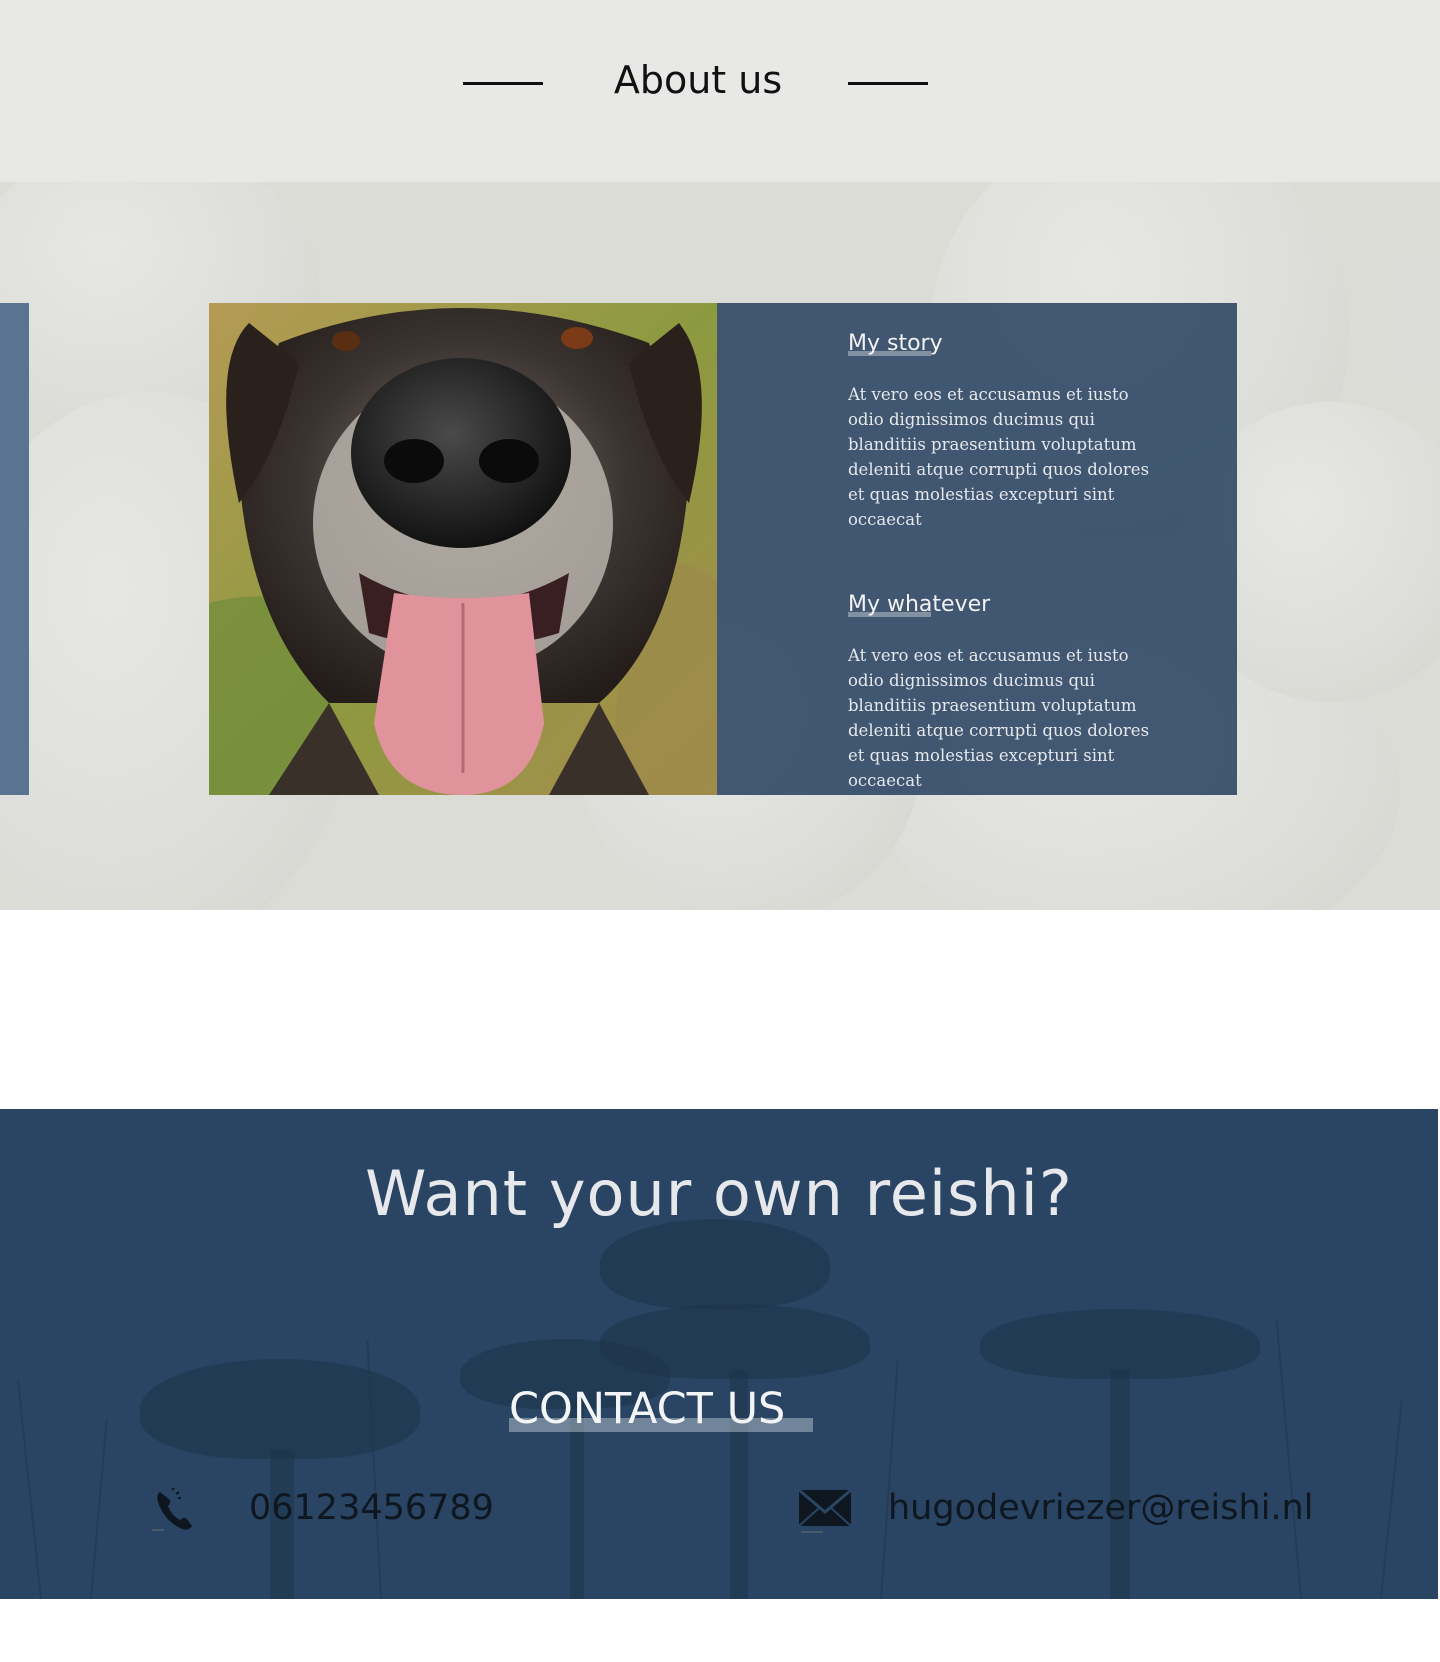 This screenshot has width=1440, height=1662. What do you see at coordinates (825, 1510) in the screenshot?
I see `mail-icon` at bounding box center [825, 1510].